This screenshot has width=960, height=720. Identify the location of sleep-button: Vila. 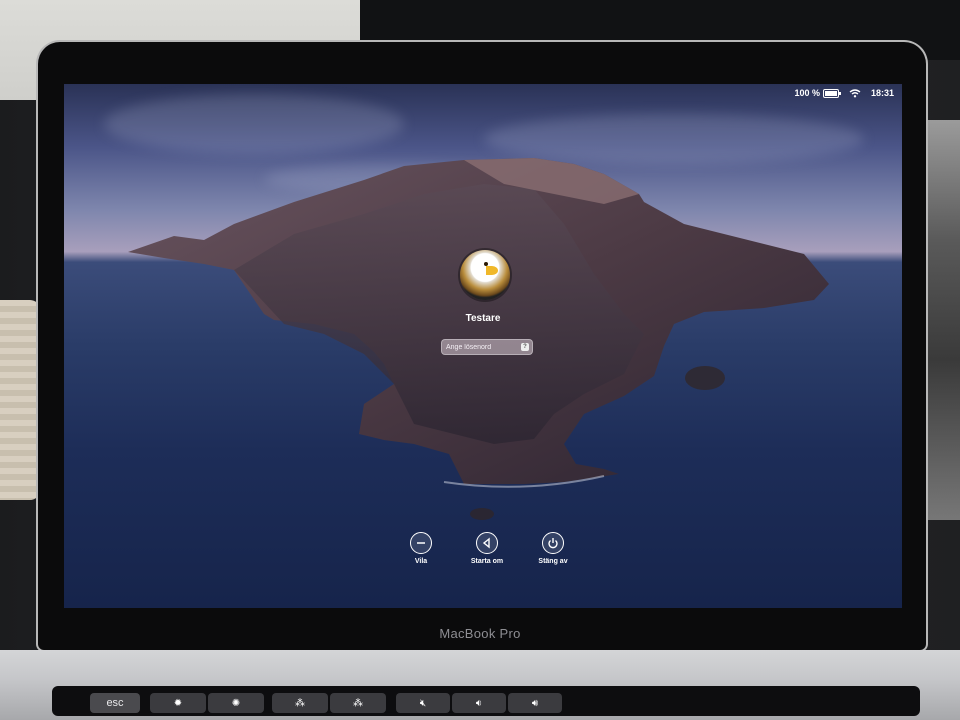
(421, 548).